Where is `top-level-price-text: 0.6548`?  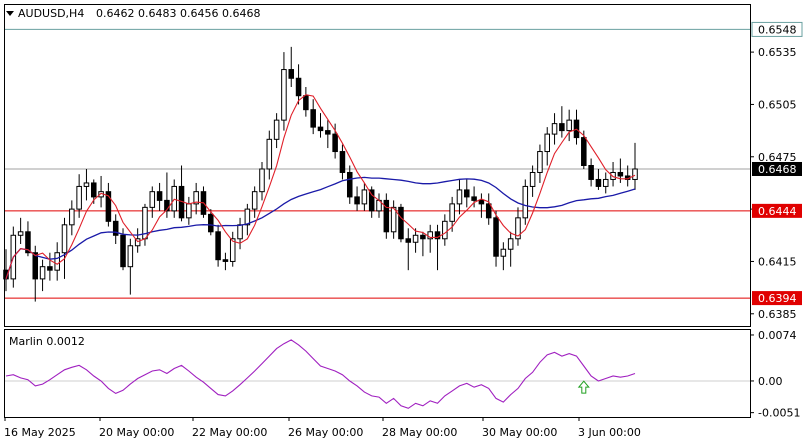
top-level-price-text: 0.6548 is located at coordinates (777, 29).